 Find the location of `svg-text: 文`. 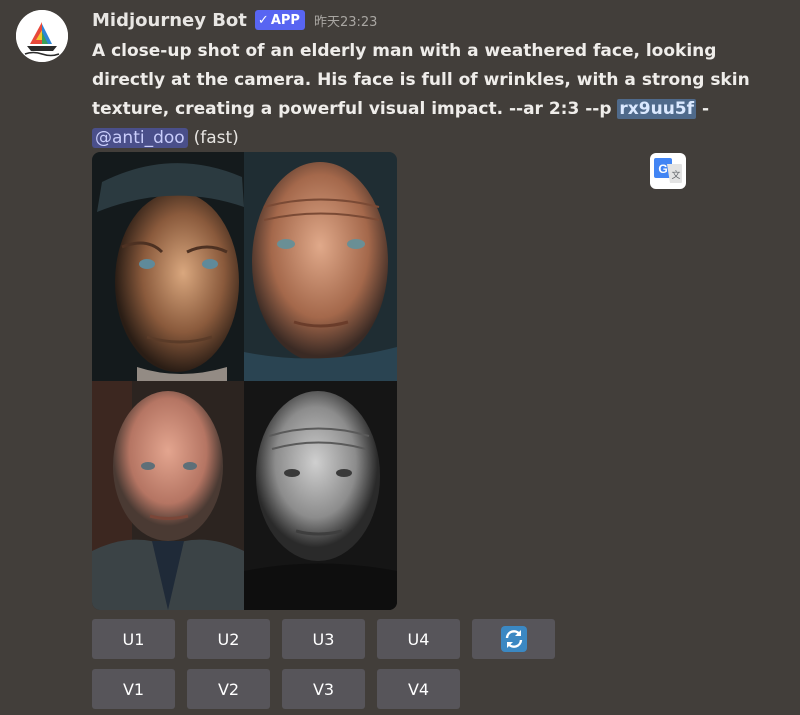

svg-text: 文 is located at coordinates (675, 174).